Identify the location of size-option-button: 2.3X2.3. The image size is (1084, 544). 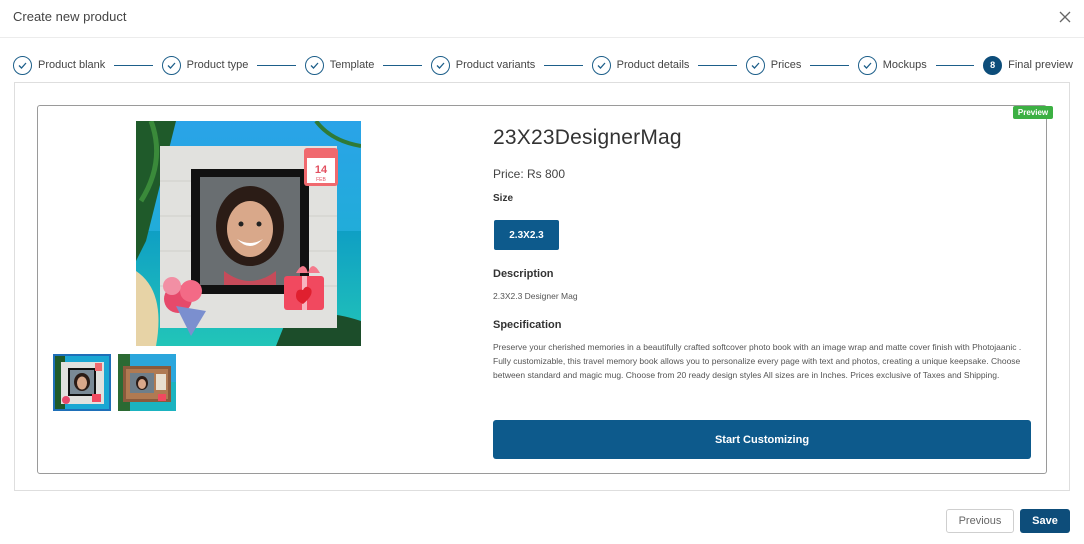
(526, 235).